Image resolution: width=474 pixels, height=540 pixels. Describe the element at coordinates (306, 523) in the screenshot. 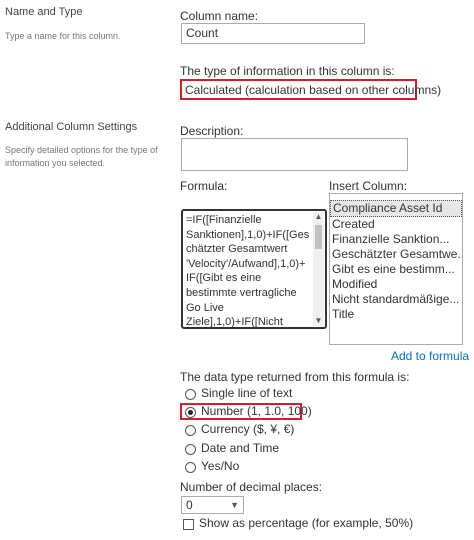

I see `show-percentage-label: Show as percentage (for example, 50%)` at that location.